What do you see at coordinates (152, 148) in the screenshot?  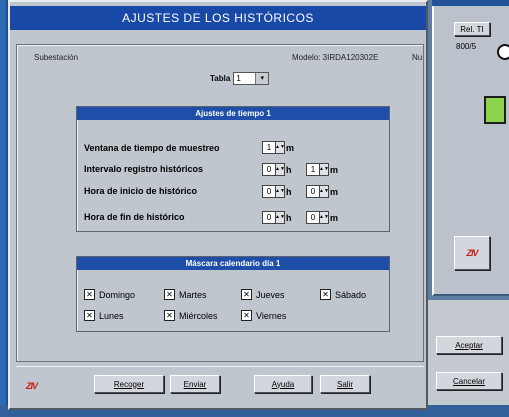 I see `ventana-label: Ventana de tiempo de muestreo` at bounding box center [152, 148].